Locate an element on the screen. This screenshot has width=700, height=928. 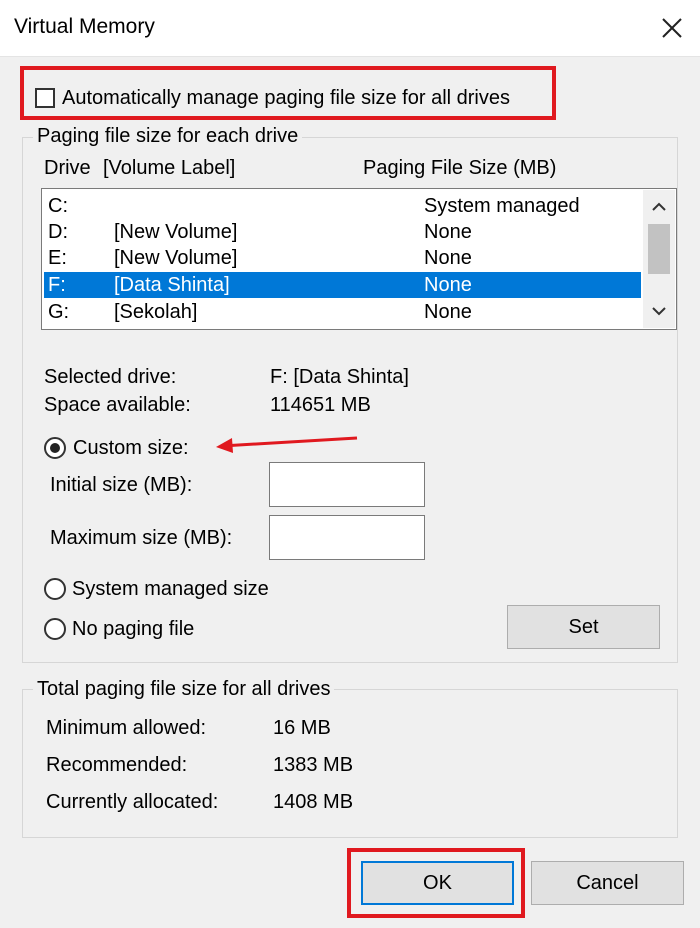
column-header-volume: [Volume Label] is located at coordinates (169, 168).